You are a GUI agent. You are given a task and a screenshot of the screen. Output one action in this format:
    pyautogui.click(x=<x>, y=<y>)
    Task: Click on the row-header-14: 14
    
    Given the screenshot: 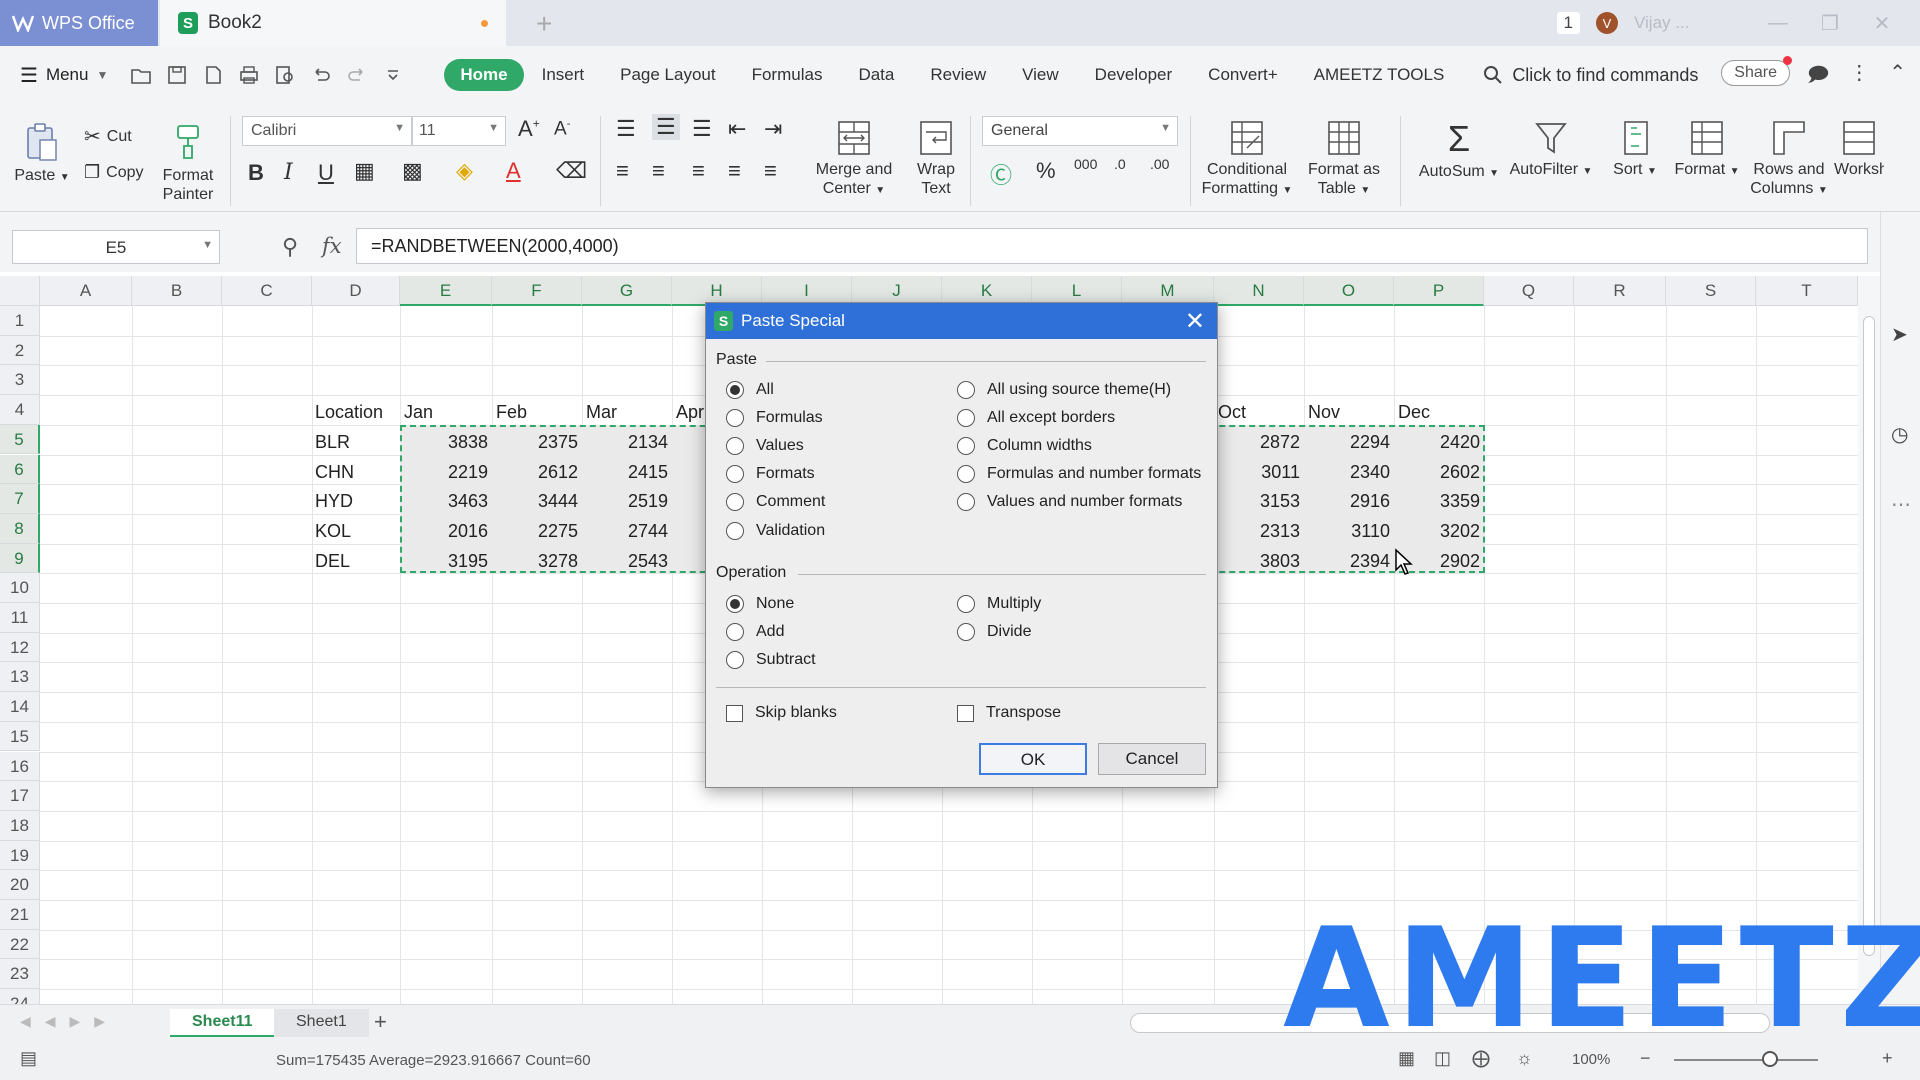 What is the action you would take?
    pyautogui.click(x=20, y=707)
    